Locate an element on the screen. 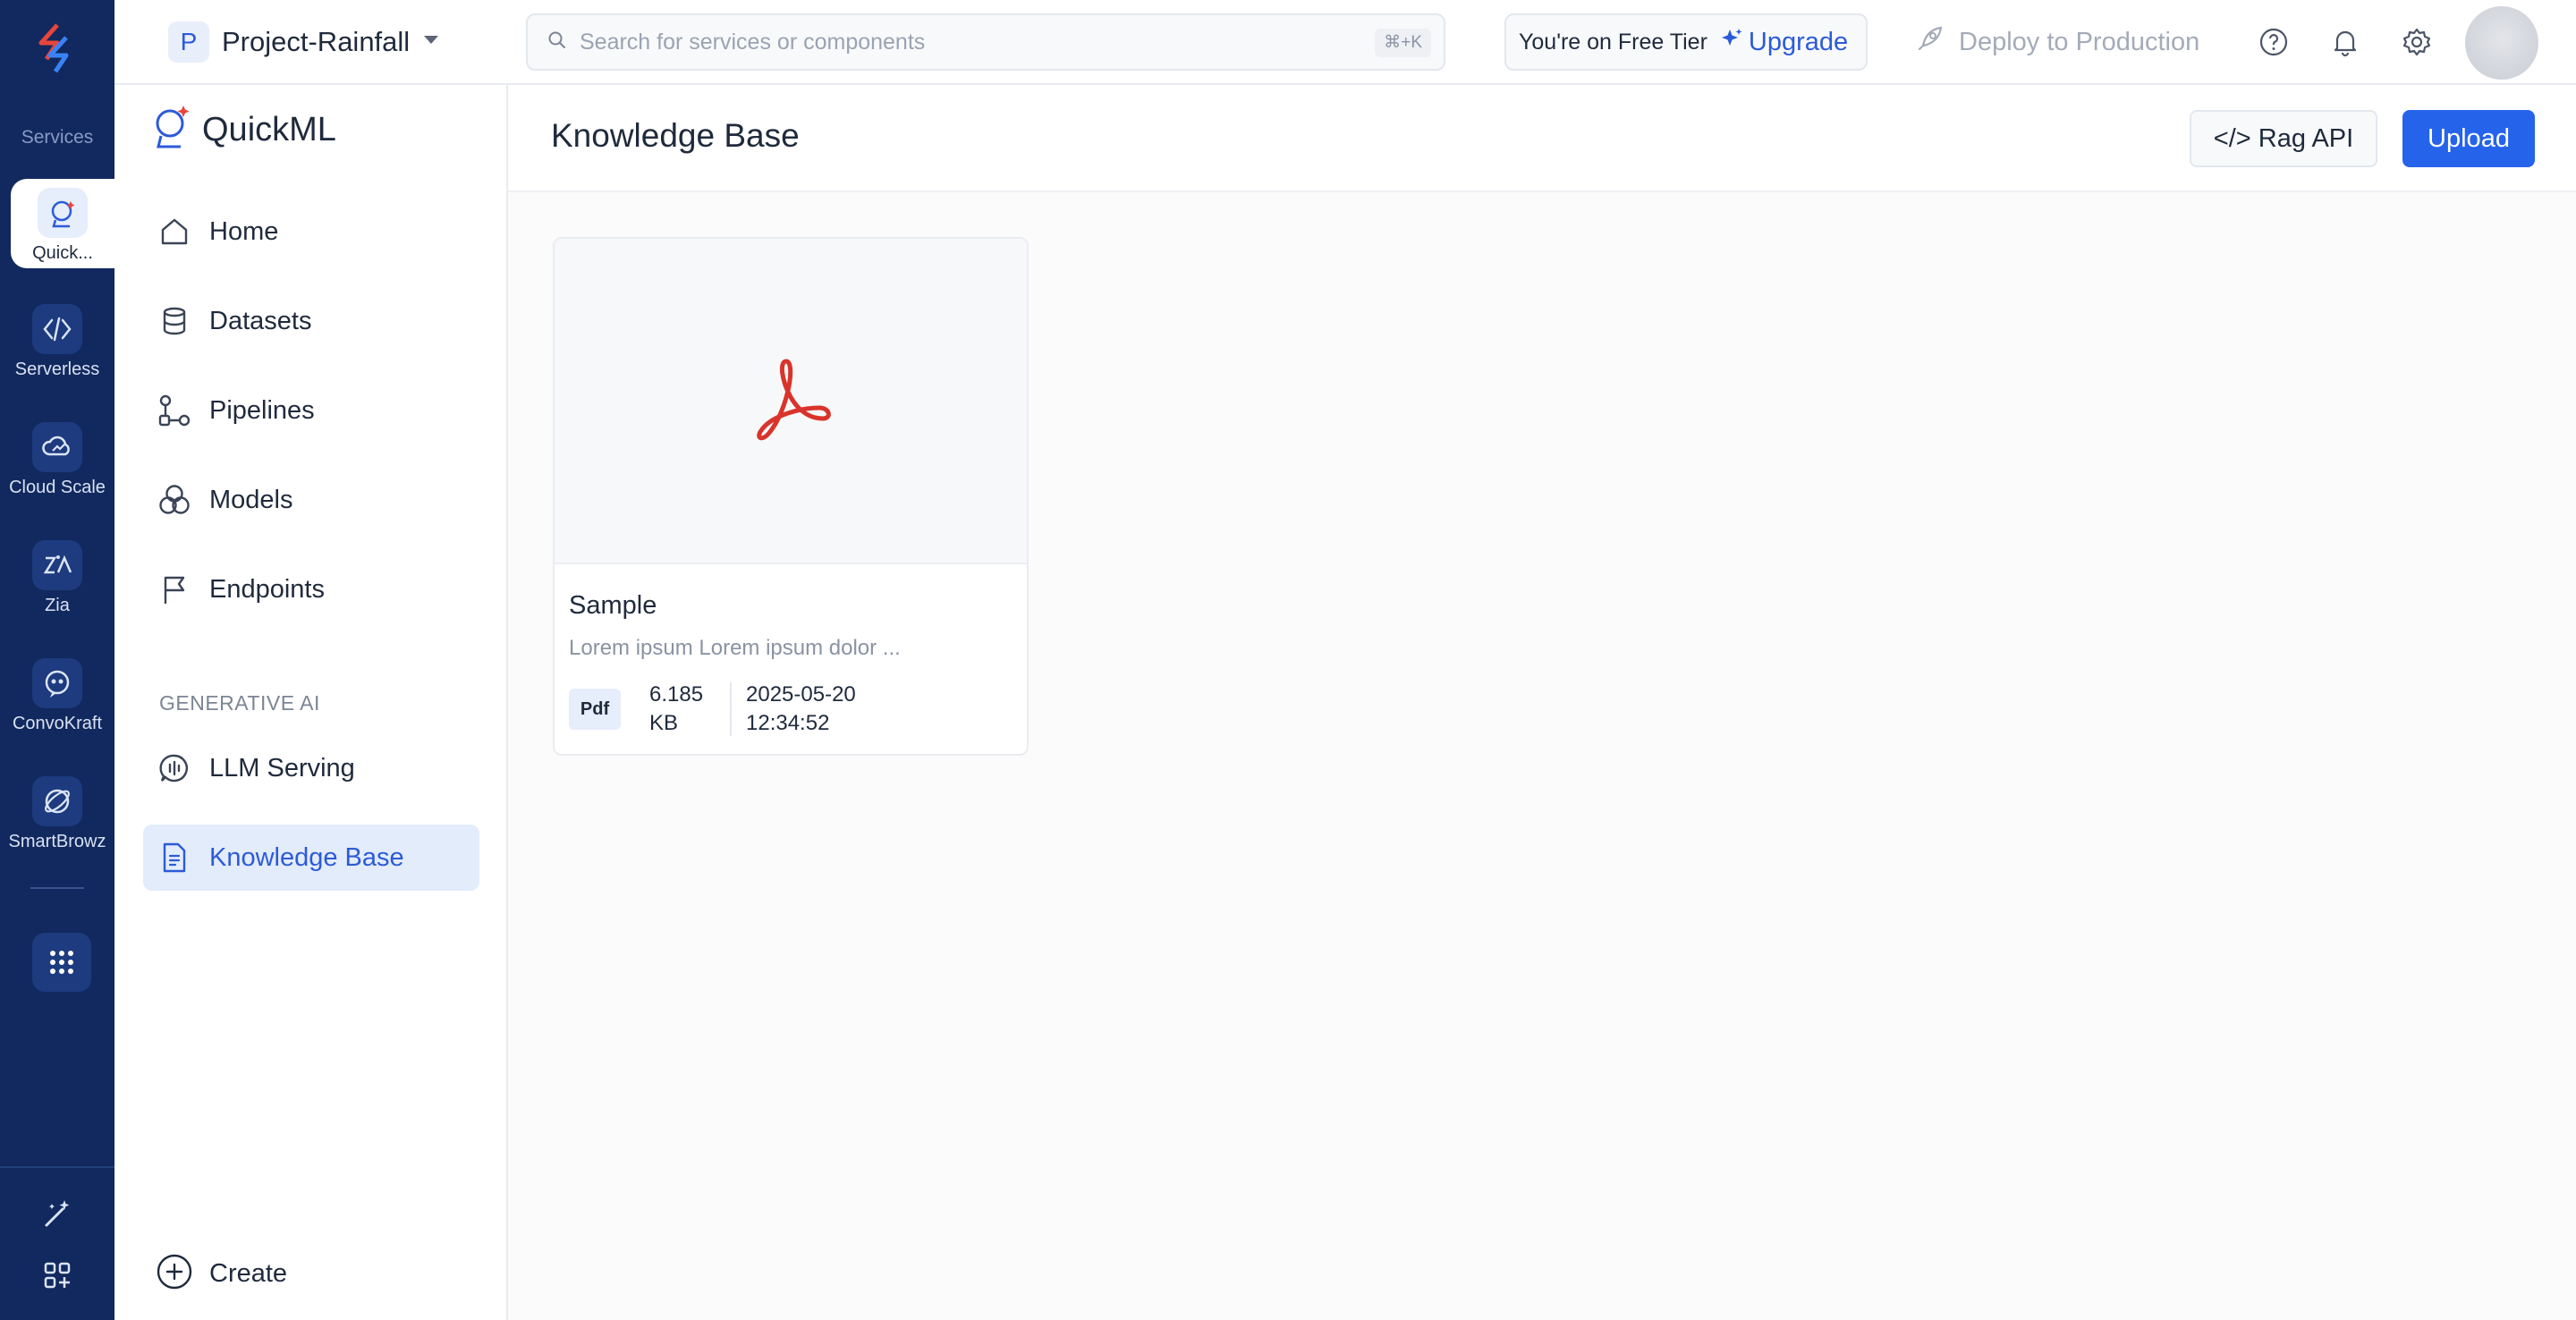  sidebar-item-label: Datasets is located at coordinates (260, 320).